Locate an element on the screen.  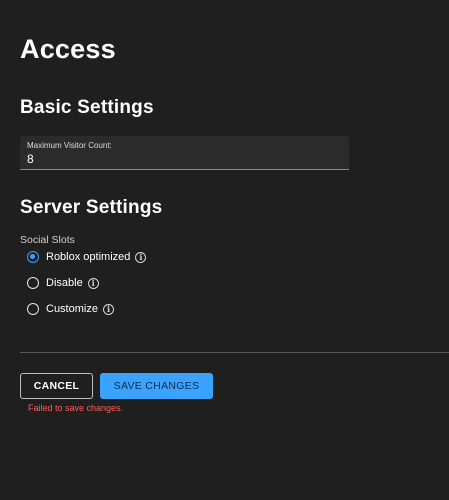
social-slots-label: Social Slots is located at coordinates (47, 240).